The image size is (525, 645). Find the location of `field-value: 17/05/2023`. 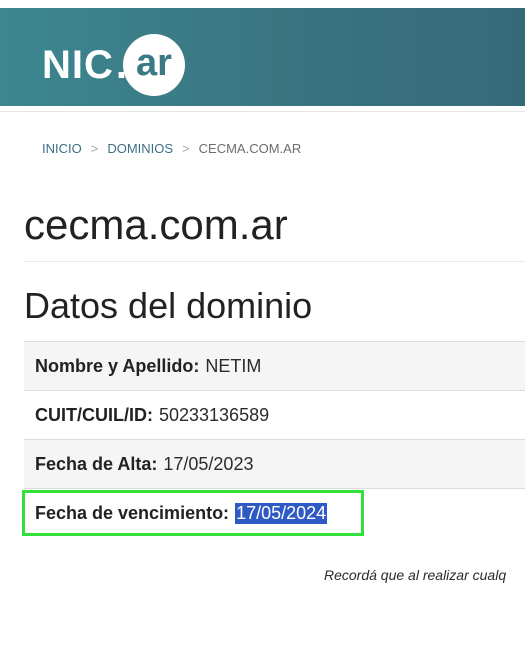

field-value: 17/05/2023 is located at coordinates (208, 463).